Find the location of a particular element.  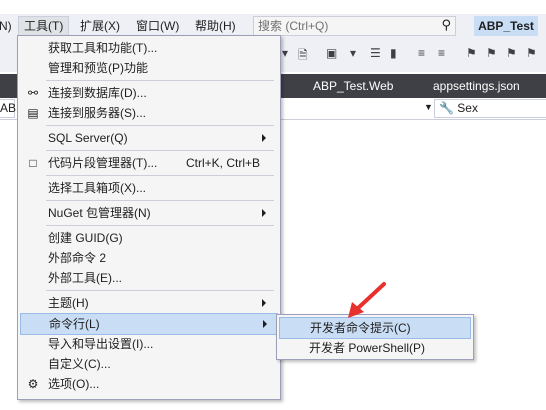

database-connect-icon: ⚯ is located at coordinates (33, 93).